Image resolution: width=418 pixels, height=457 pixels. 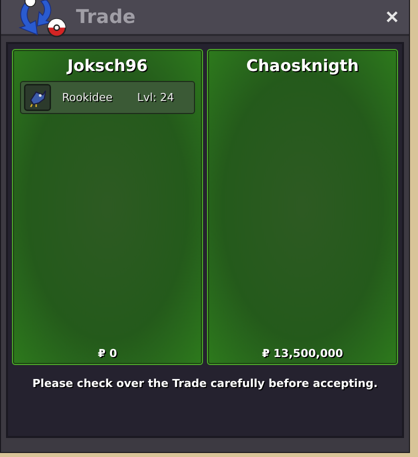 I want to click on pokemon-name: Rookidee, so click(x=87, y=97).